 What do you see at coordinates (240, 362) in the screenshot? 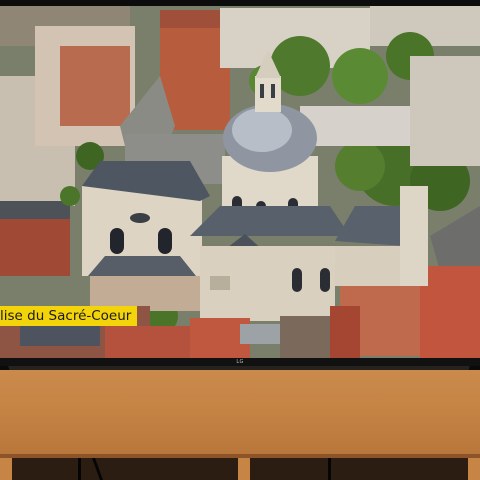
I see `tv-brand-logo: LG` at bounding box center [240, 362].